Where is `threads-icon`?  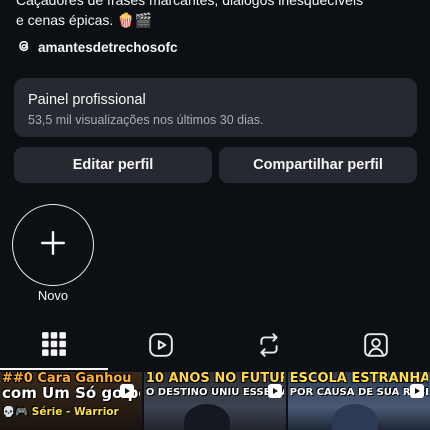
threads-icon is located at coordinates (24, 47).